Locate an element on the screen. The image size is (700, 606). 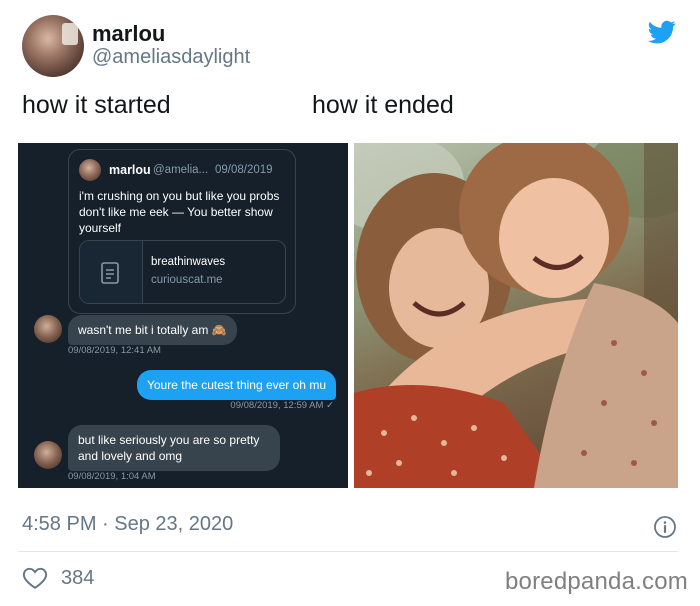
caption-how-it-ended: how it ended is located at coordinates (383, 105).